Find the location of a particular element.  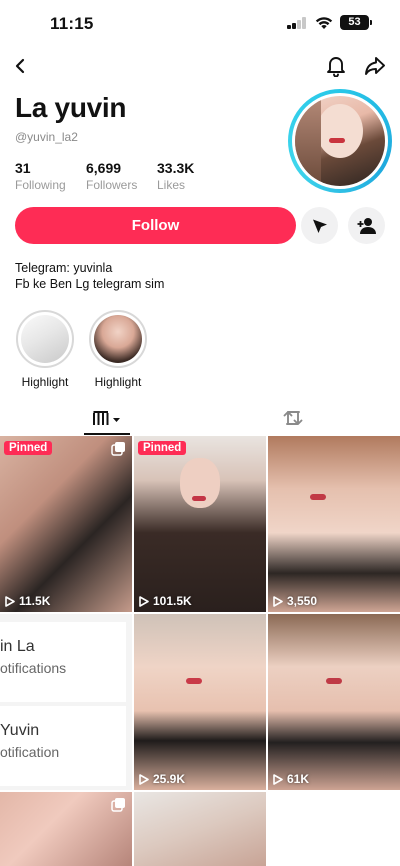

video-thumbnail: 3,550 is located at coordinates (334, 524).